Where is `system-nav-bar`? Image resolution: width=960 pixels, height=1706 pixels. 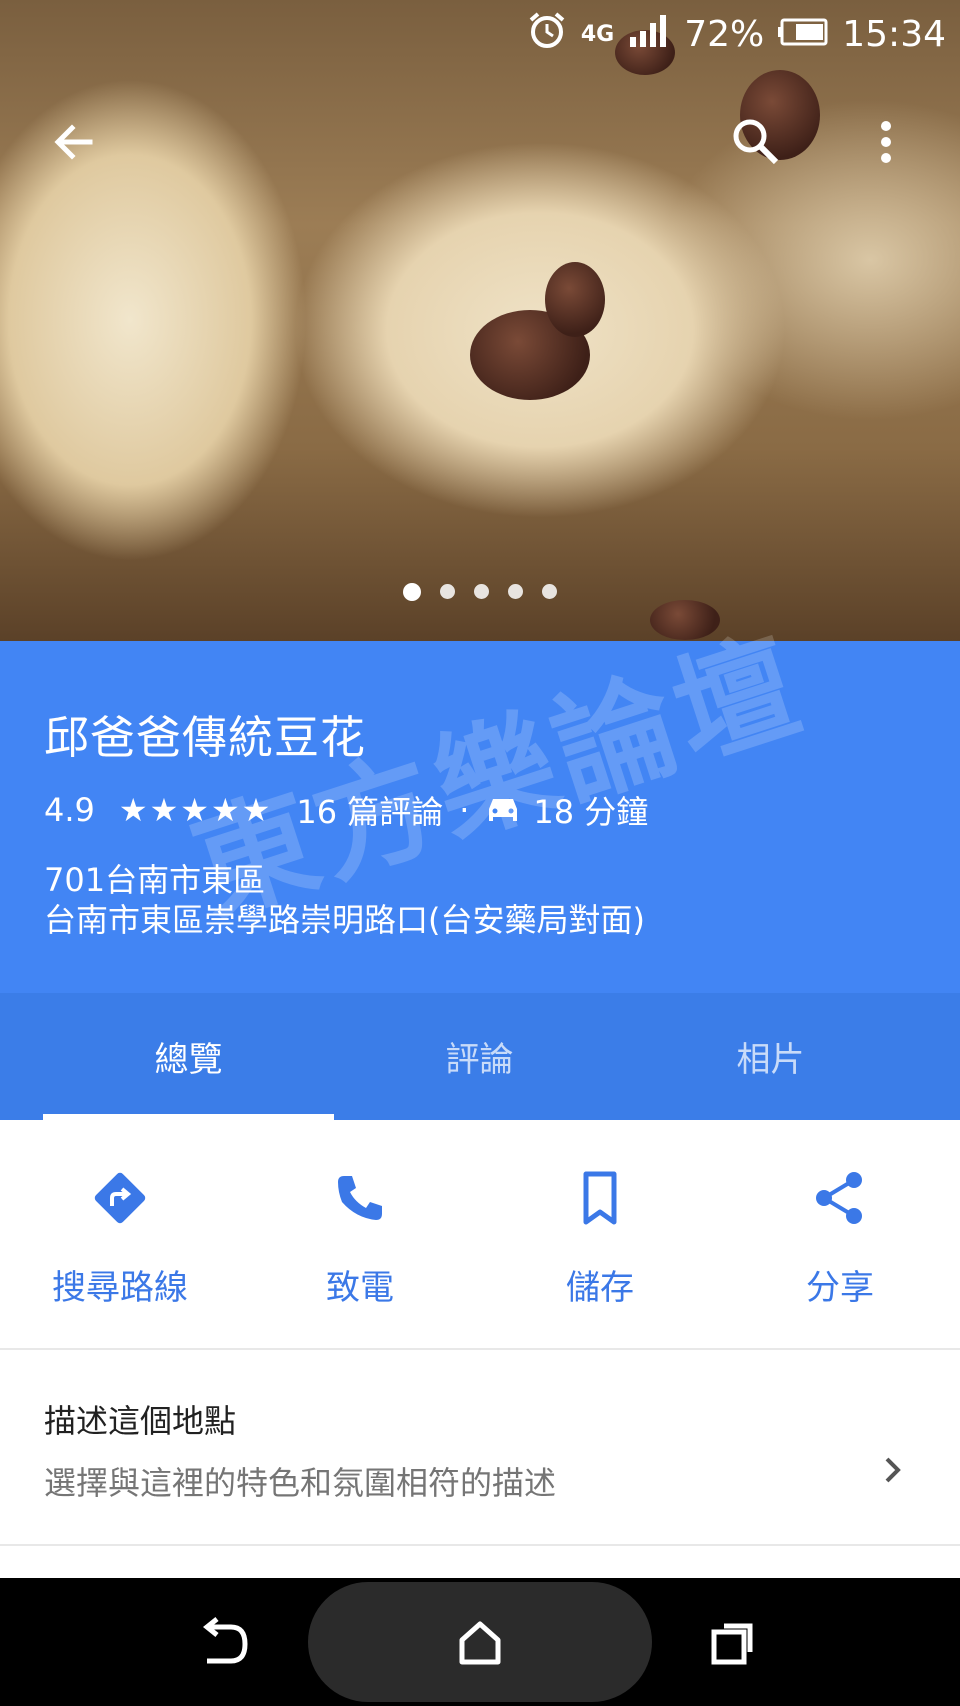 system-nav-bar is located at coordinates (480, 1642).